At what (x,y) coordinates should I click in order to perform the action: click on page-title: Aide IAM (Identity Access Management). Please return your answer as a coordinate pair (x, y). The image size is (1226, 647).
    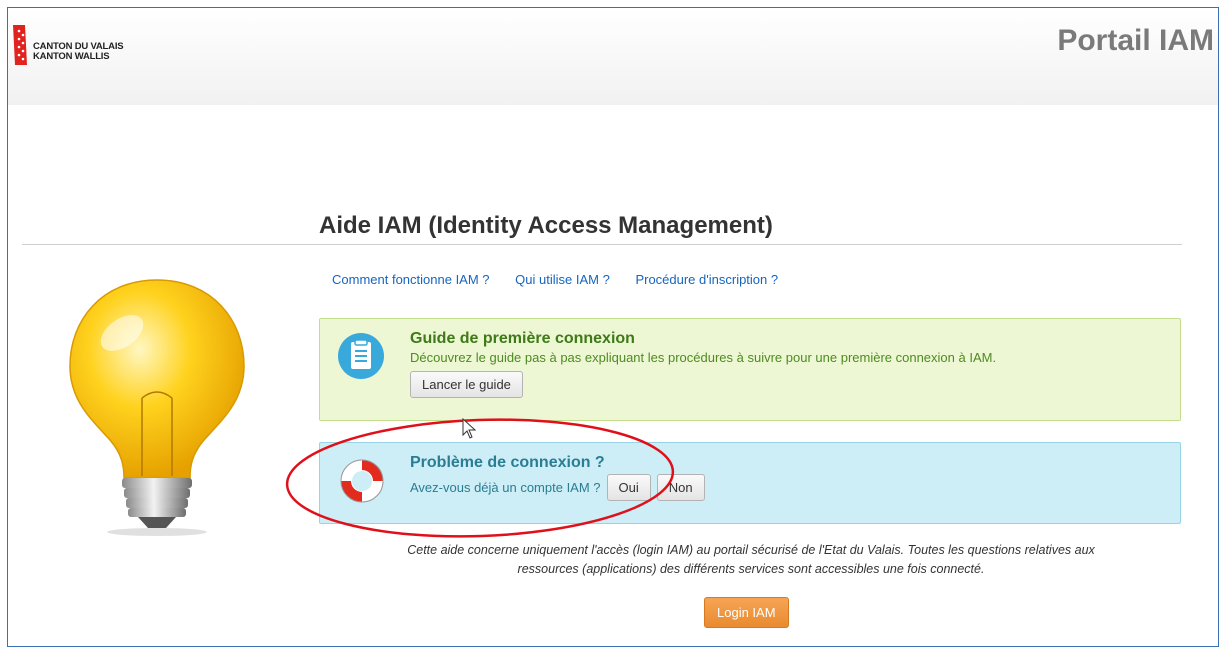
    Looking at the image, I should click on (546, 225).